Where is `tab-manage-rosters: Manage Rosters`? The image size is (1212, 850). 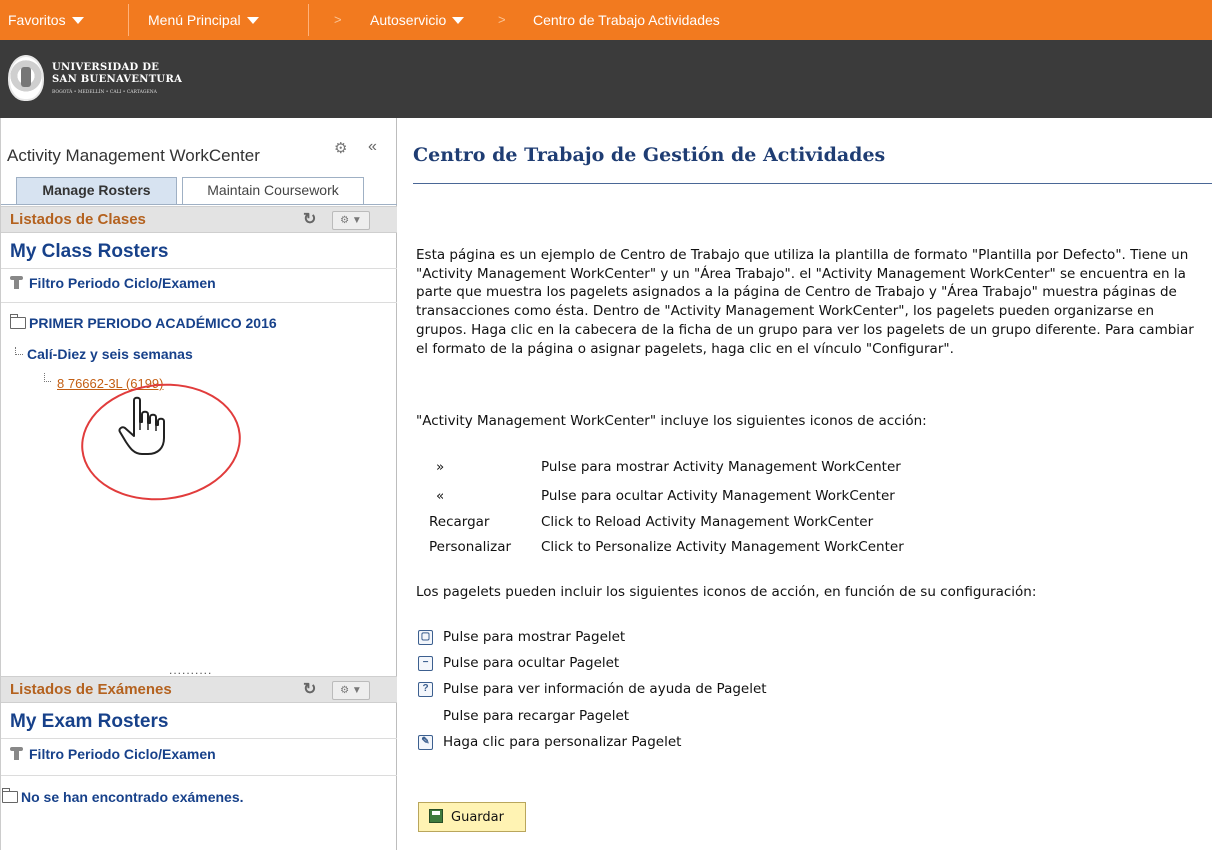
tab-manage-rosters: Manage Rosters is located at coordinates (96, 190).